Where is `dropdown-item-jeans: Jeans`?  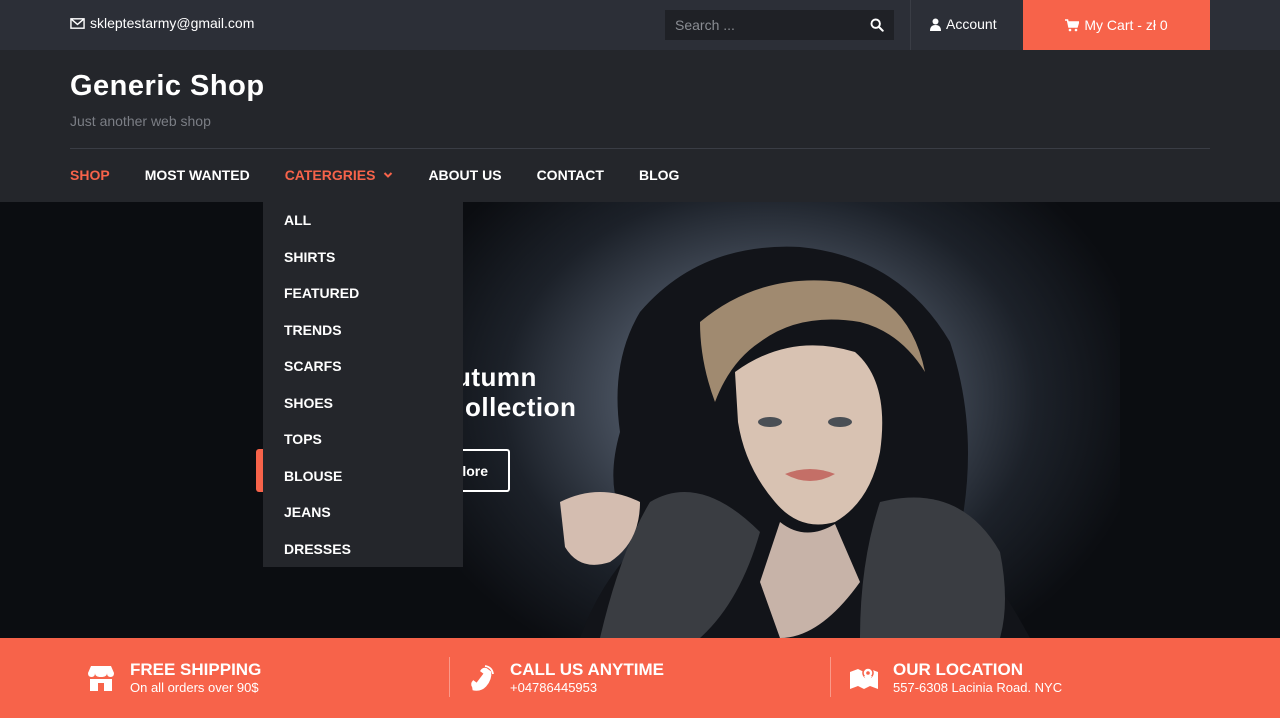 dropdown-item-jeans: Jeans is located at coordinates (363, 512).